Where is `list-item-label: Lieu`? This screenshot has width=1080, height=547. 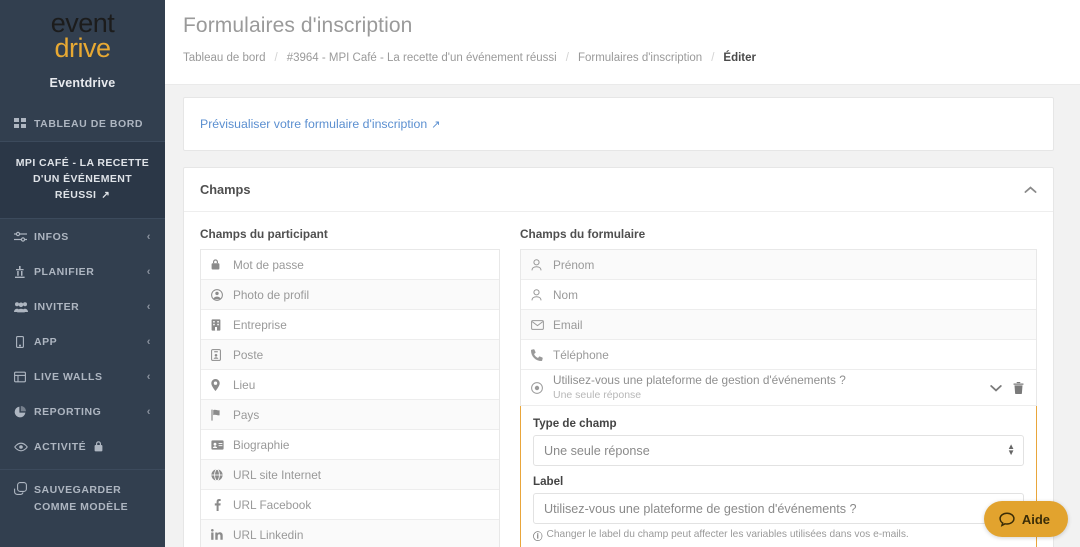
list-item-label: Lieu is located at coordinates (244, 384).